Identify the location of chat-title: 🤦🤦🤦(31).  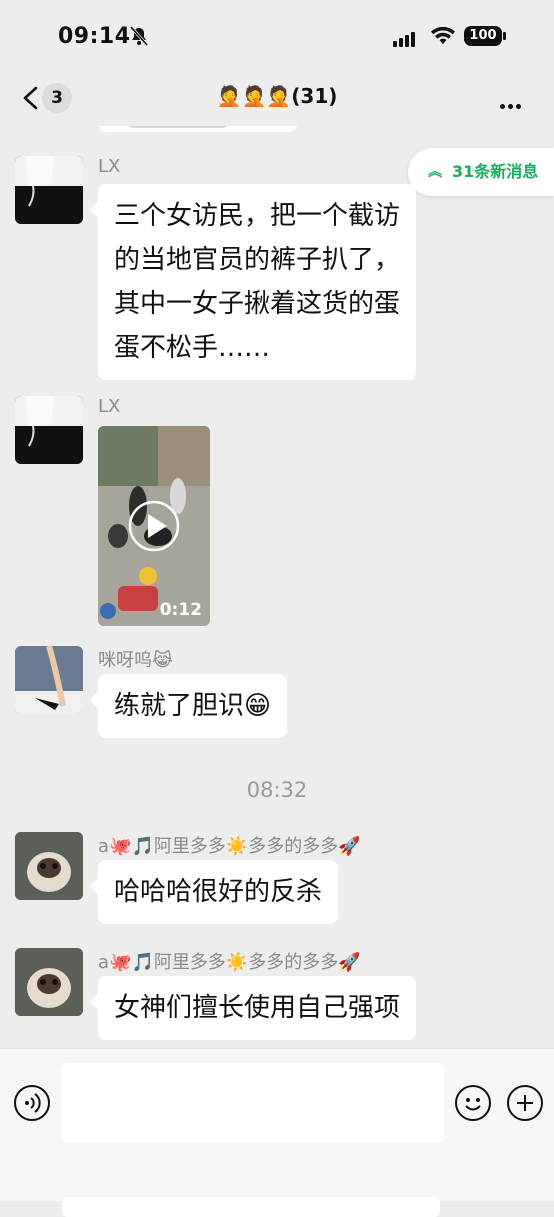
(277, 96).